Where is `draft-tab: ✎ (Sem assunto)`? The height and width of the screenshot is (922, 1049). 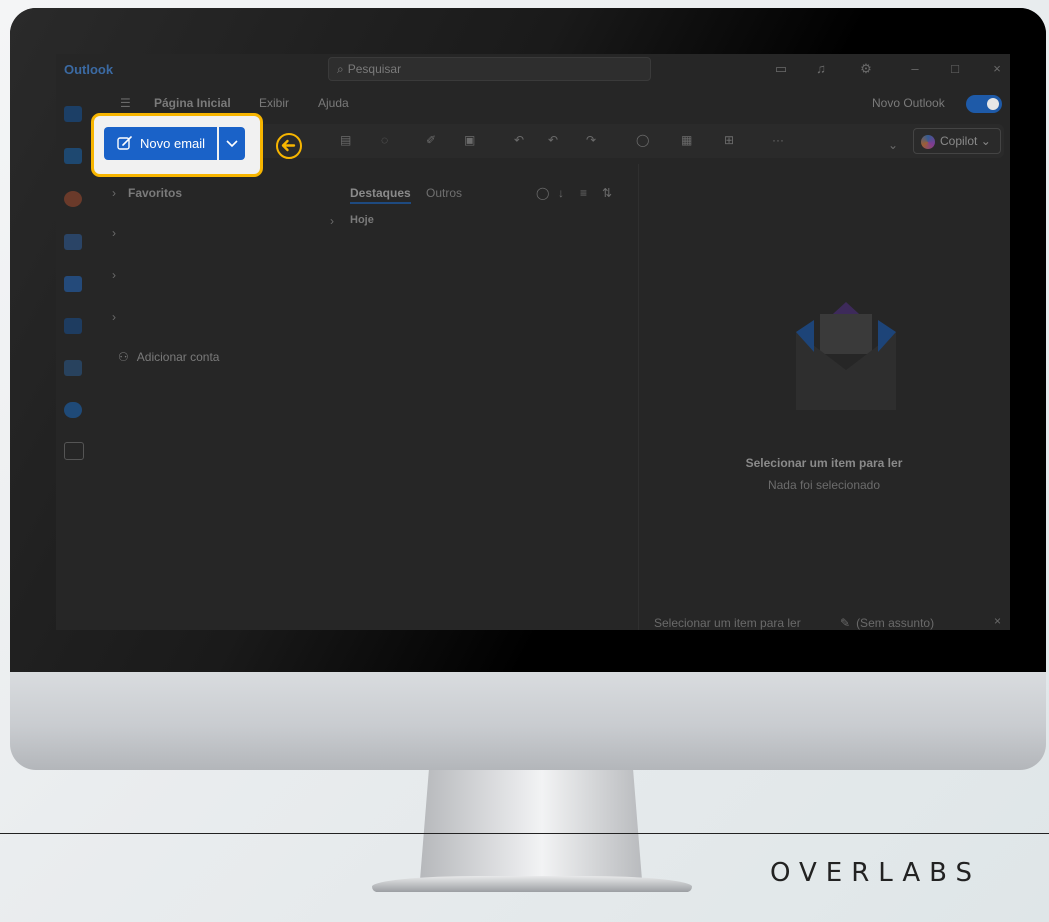
draft-tab: ✎ (Sem assunto) is located at coordinates (887, 623).